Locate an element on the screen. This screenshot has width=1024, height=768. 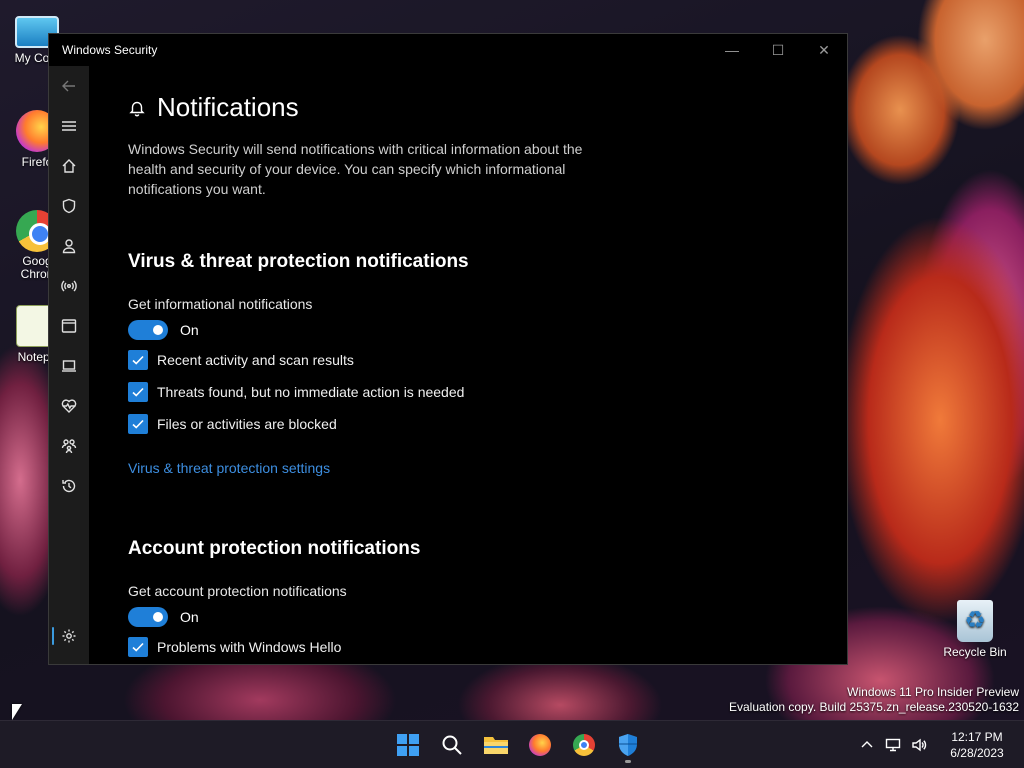
sidebar-item-settings is located at coordinates (69, 636).